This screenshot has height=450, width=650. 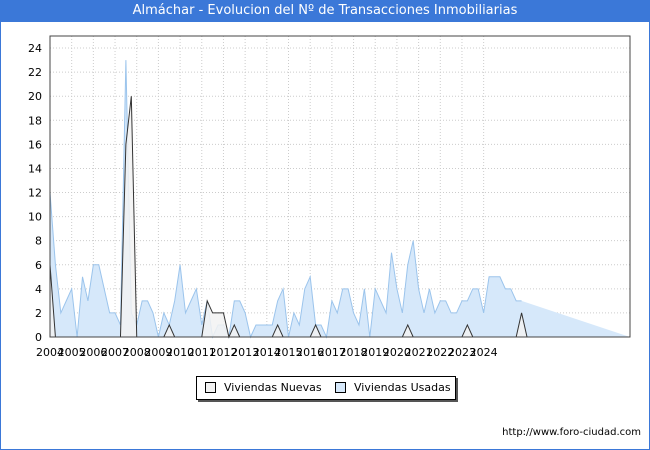 I want to click on y-tick-labels: 024681012141618202224, so click(x=35, y=193).